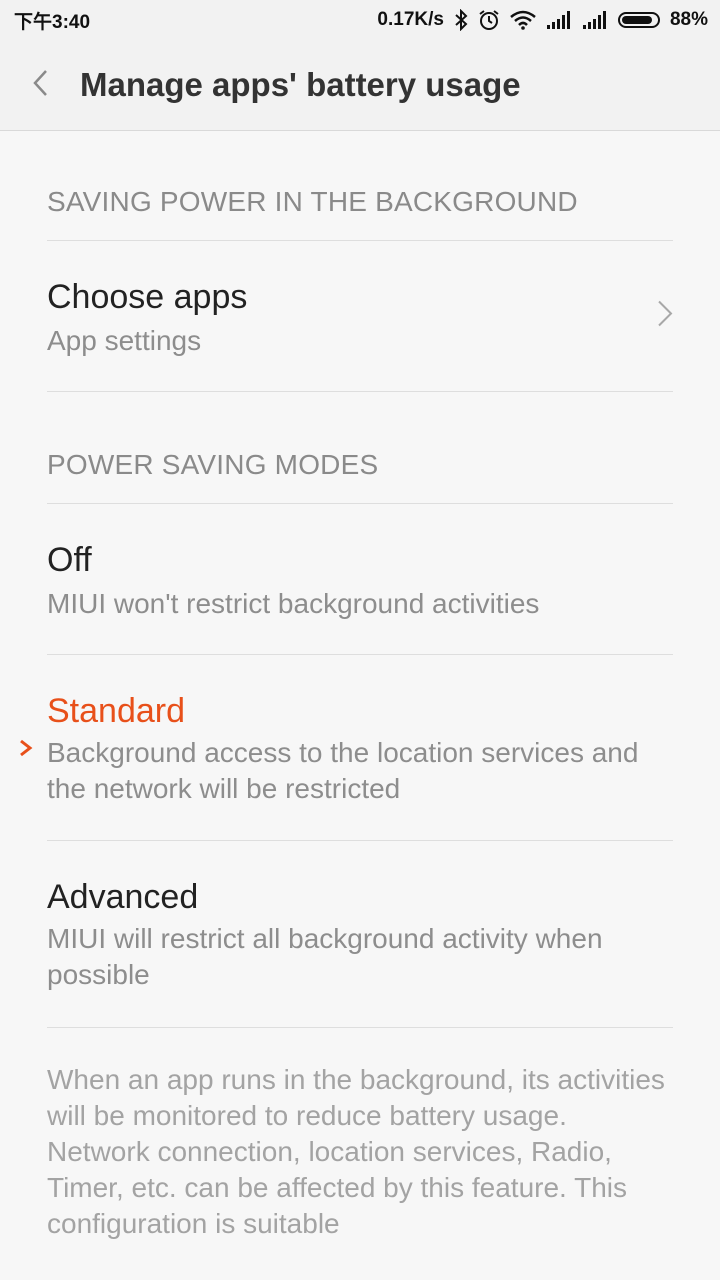  I want to click on item-title: Off, so click(69, 560).